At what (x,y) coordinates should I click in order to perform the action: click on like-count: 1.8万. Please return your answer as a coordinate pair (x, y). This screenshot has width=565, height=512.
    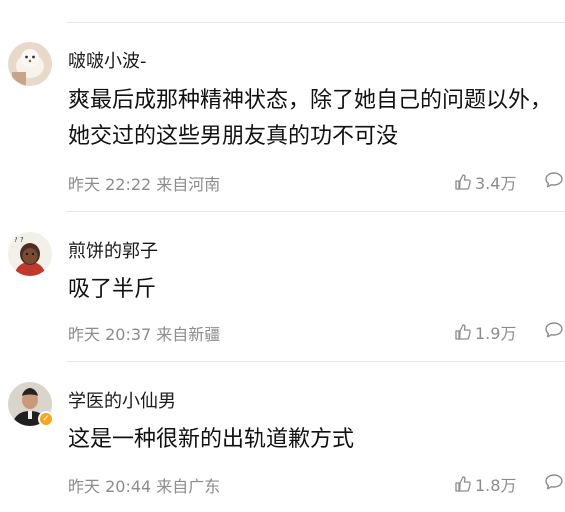
    Looking at the image, I should click on (496, 485).